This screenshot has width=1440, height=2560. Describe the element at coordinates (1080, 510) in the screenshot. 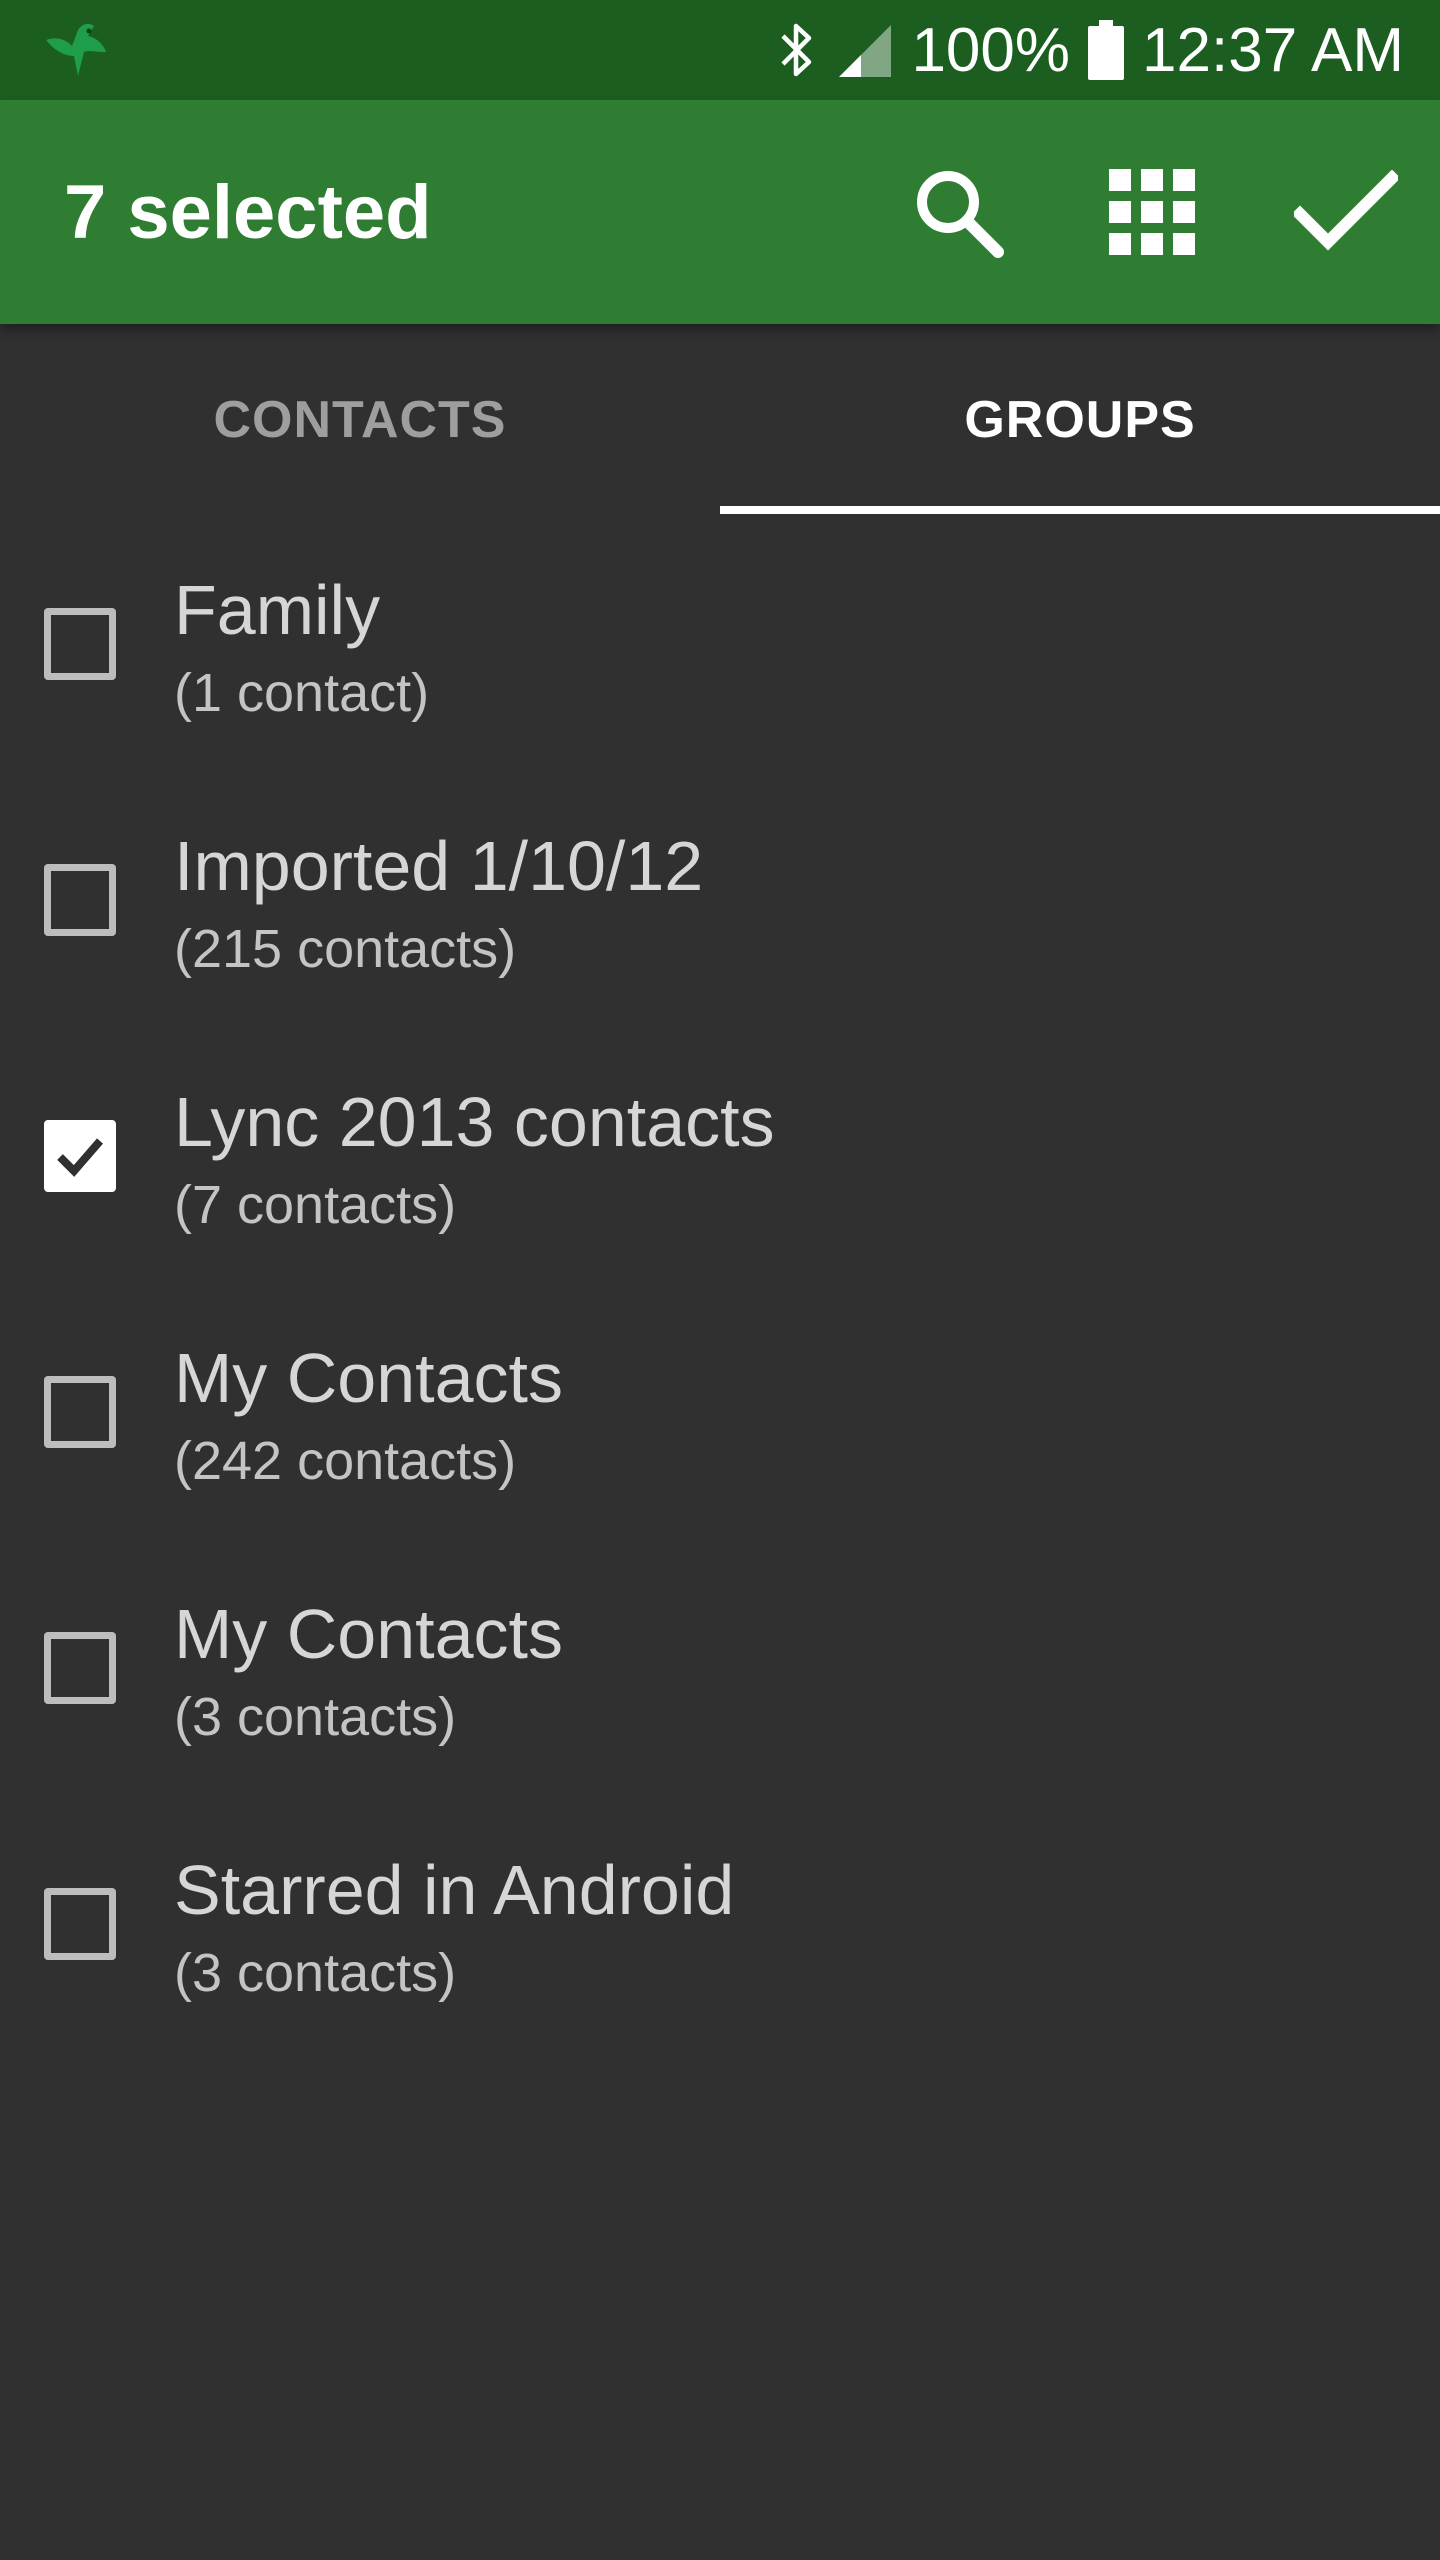

I see `selected-tab-indicator` at that location.